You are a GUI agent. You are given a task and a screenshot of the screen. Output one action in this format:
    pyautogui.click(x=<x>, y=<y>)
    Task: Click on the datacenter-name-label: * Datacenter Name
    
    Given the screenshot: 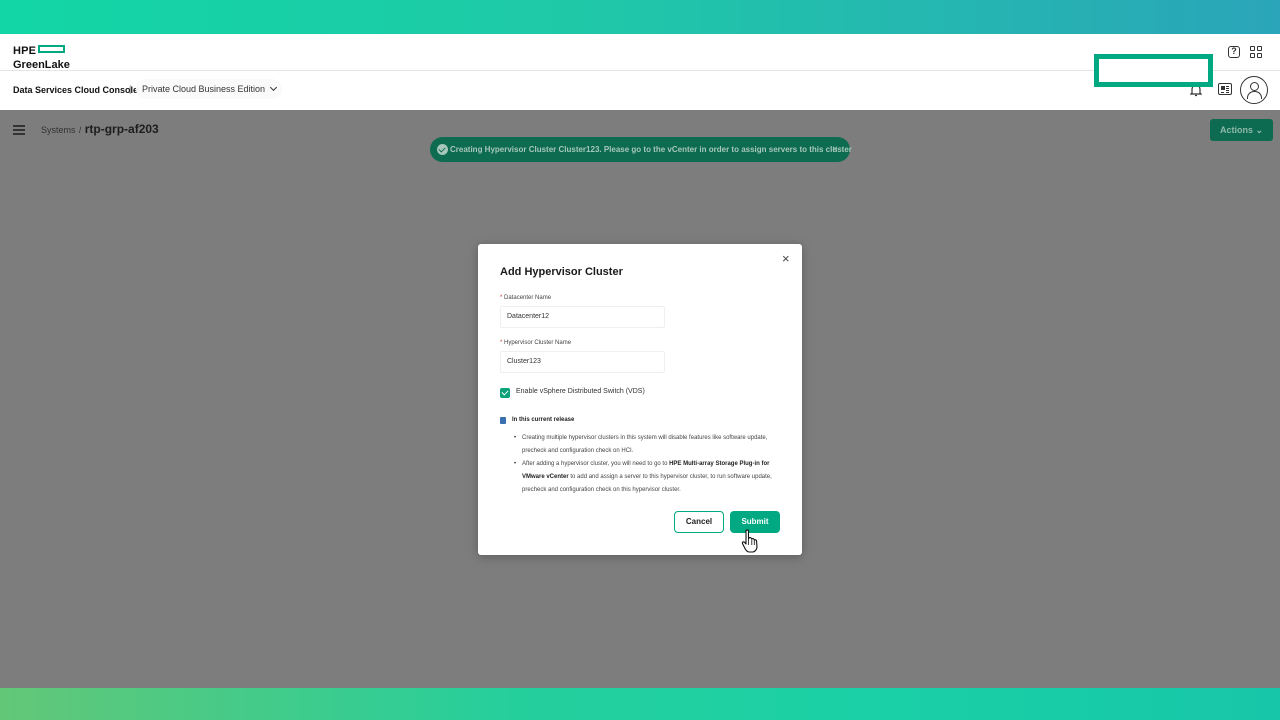 What is the action you would take?
    pyautogui.click(x=525, y=298)
    